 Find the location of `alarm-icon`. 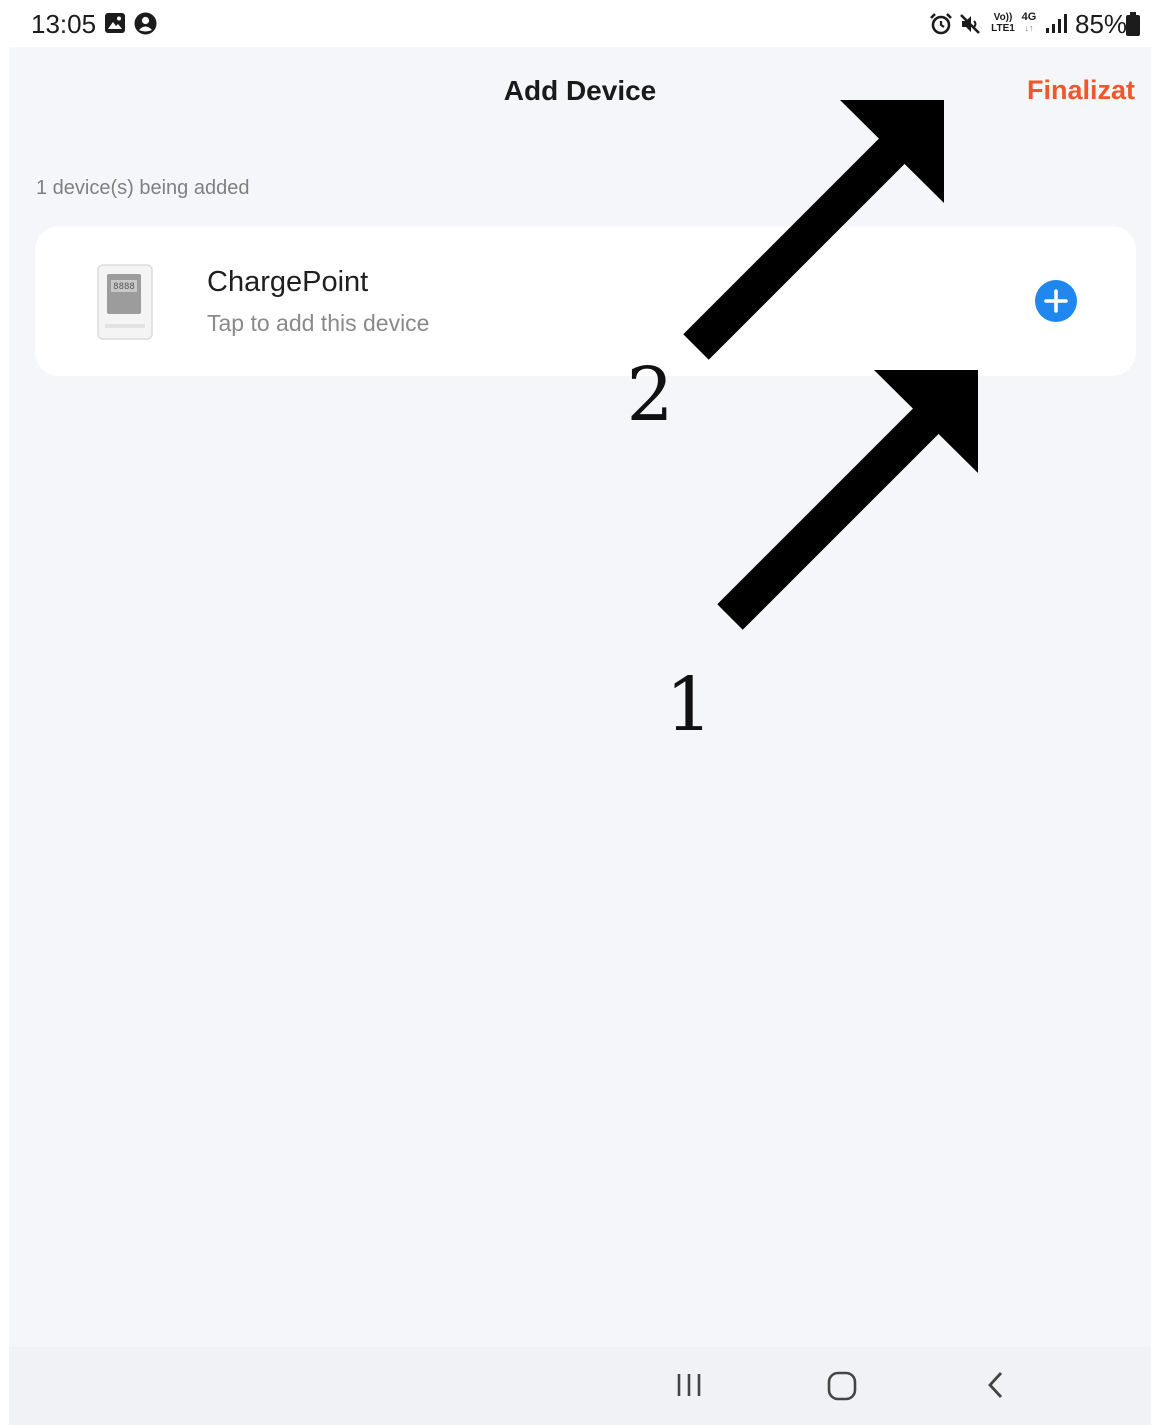

alarm-icon is located at coordinates (941, 24).